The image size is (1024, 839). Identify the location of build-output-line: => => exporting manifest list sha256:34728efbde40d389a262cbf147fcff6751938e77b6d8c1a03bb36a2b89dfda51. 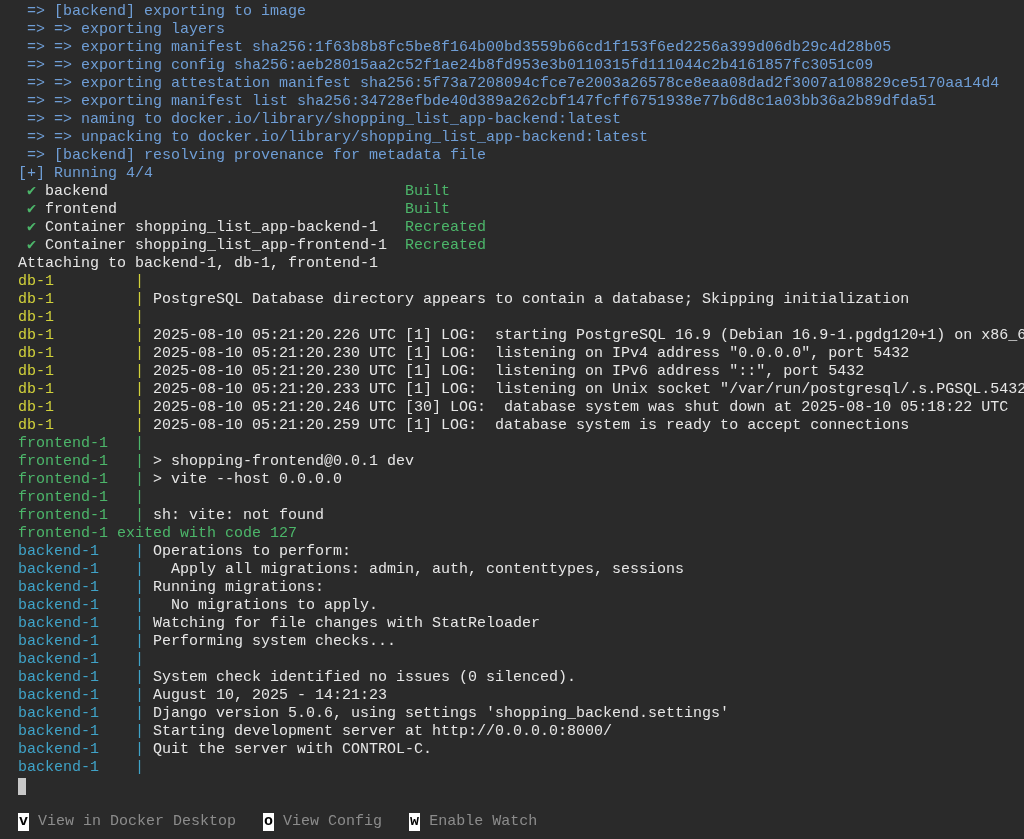
(482, 102).